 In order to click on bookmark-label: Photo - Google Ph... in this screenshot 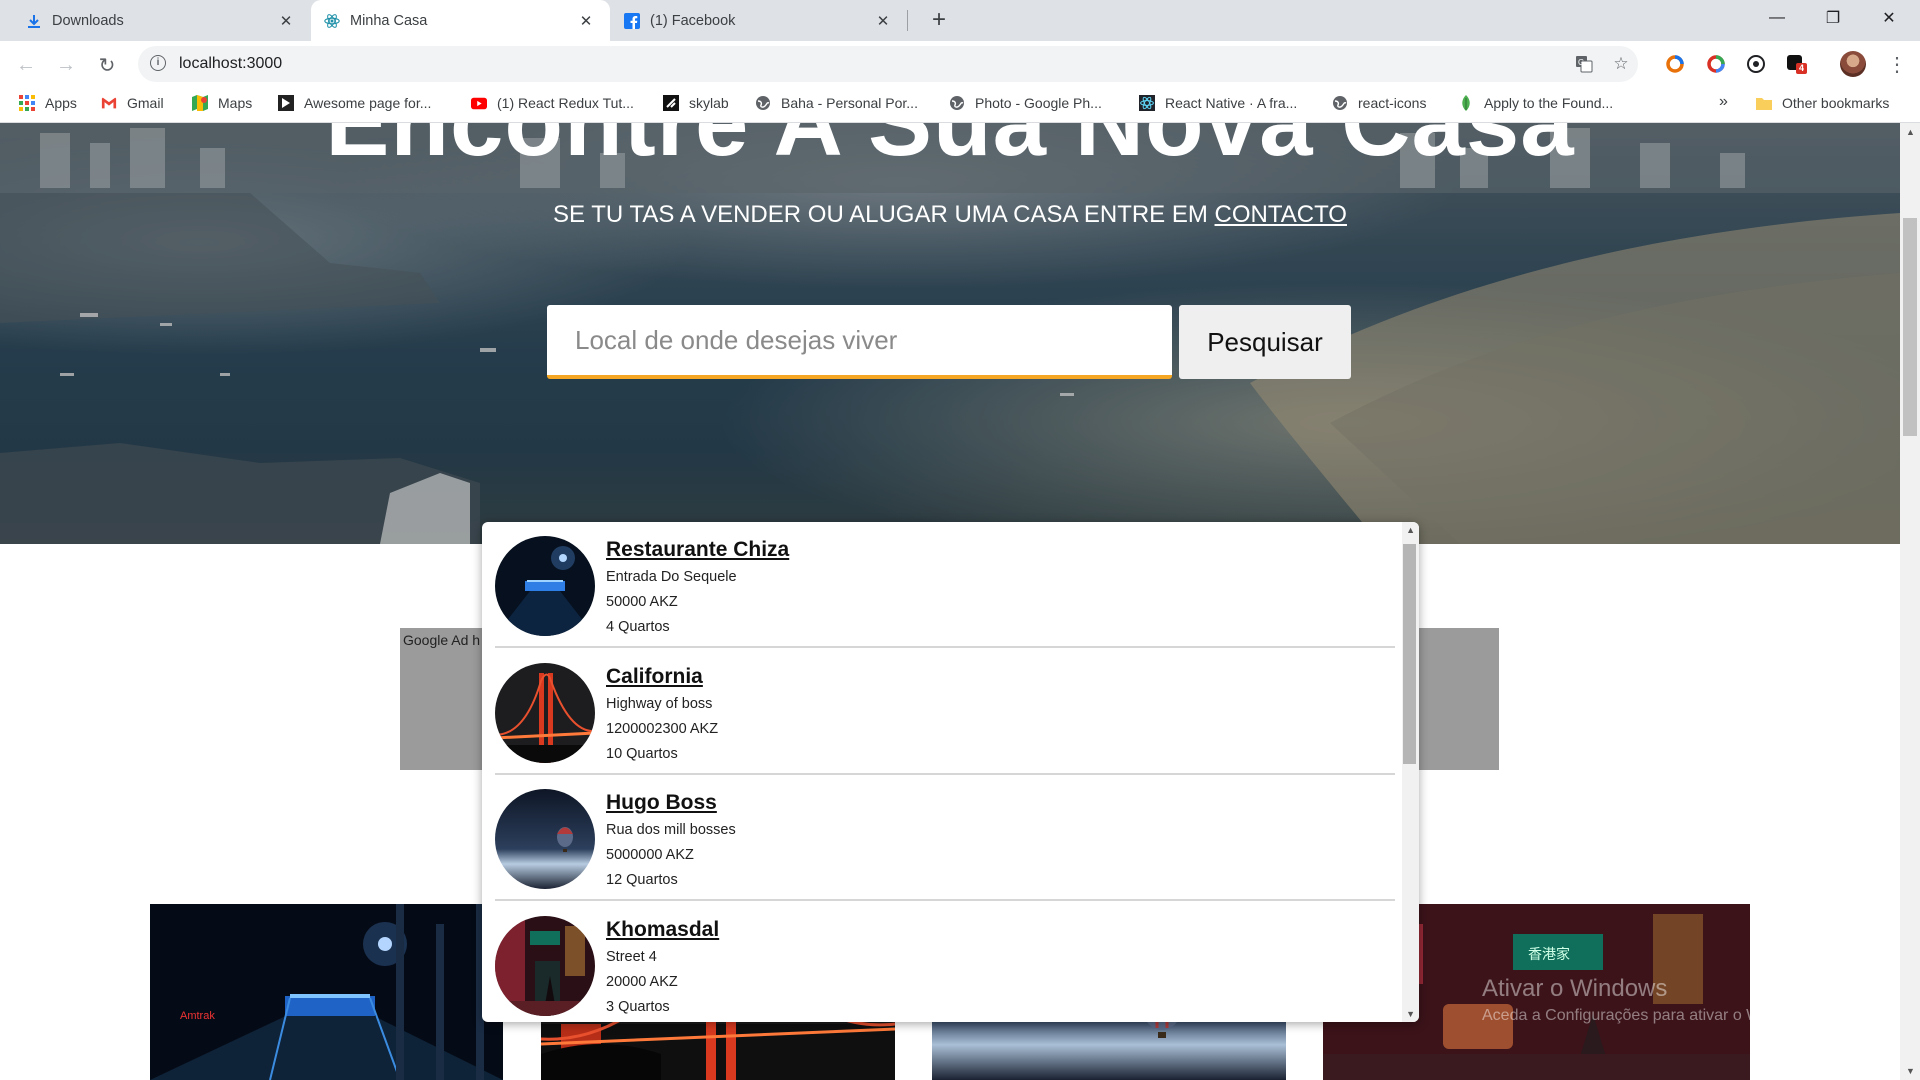, I will do `click(1038, 103)`.